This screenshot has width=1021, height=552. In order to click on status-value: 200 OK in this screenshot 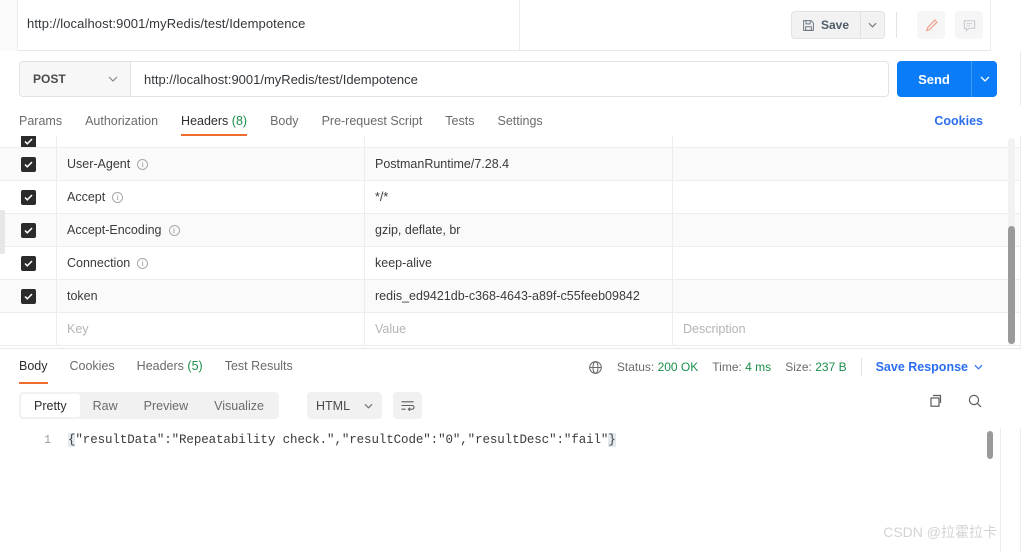, I will do `click(678, 367)`.